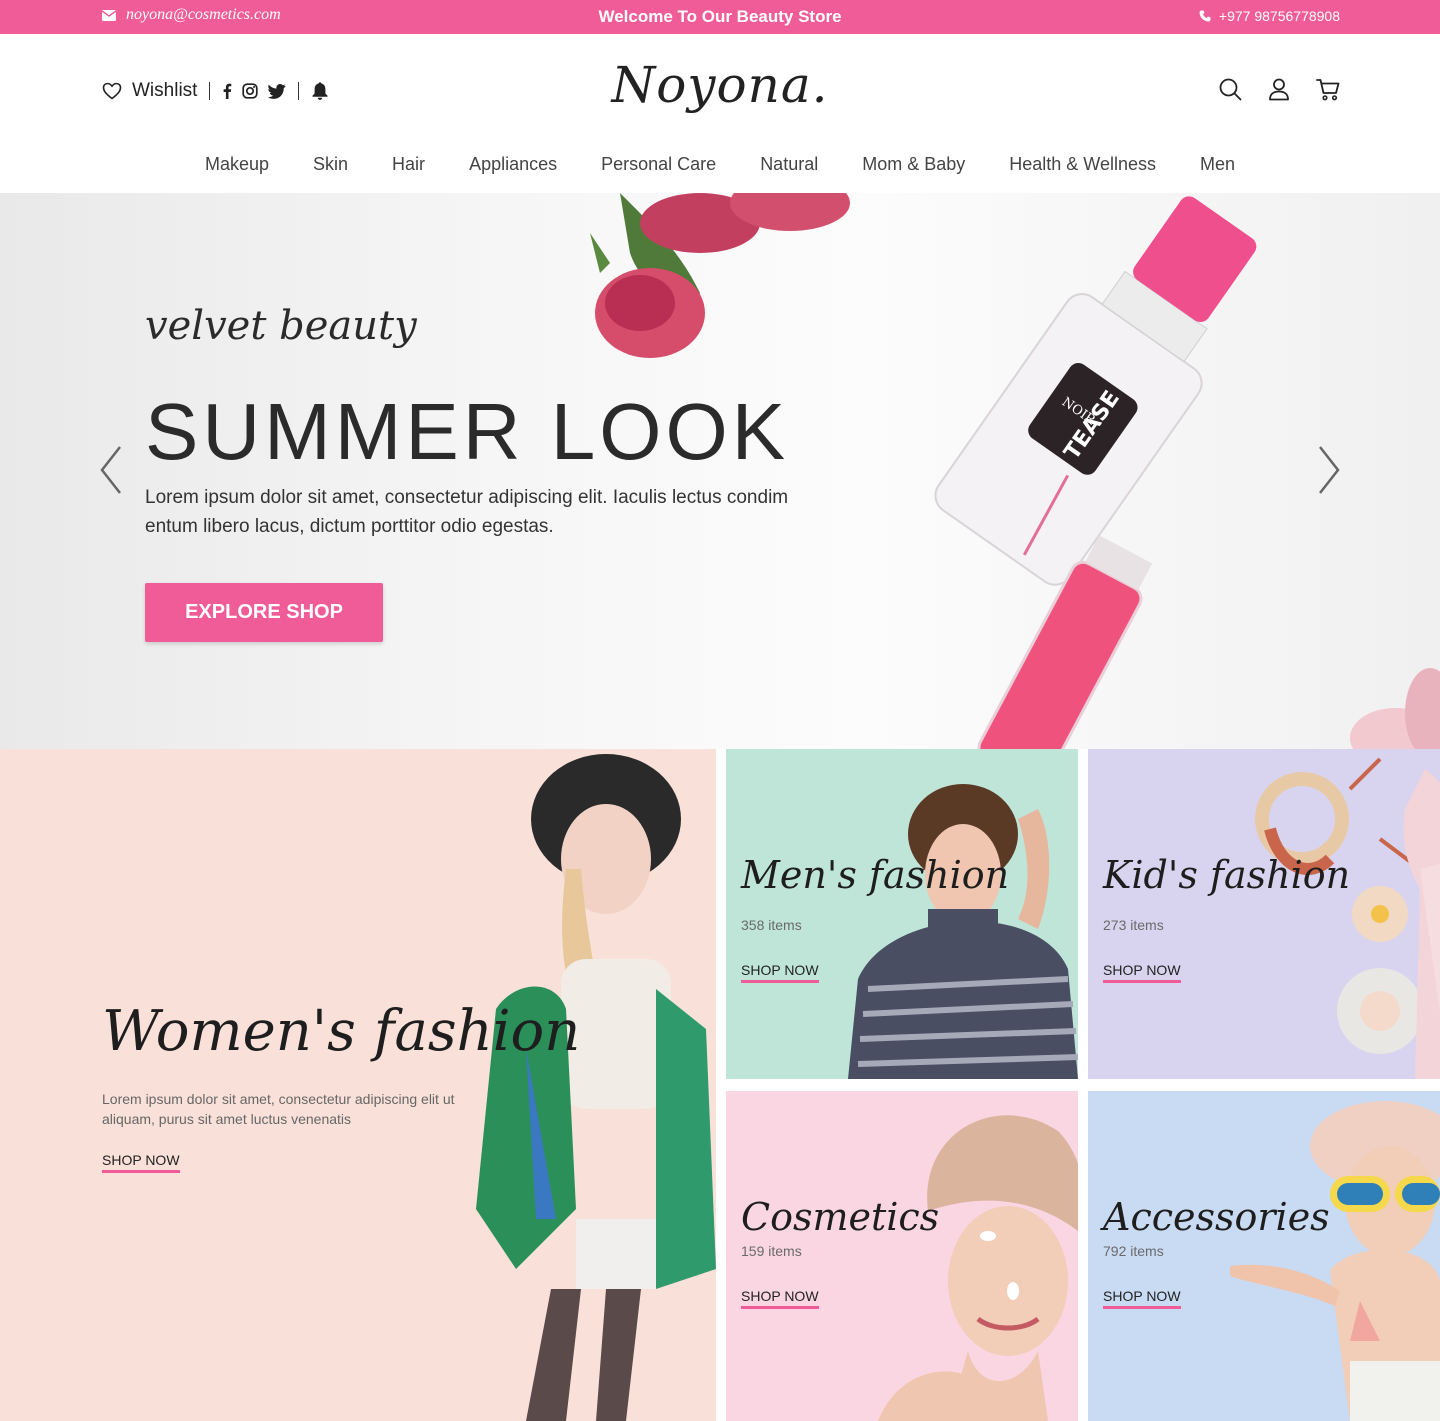  I want to click on category-cosmetics: Cosmetics 159 items SHOP NOW, so click(902, 1256).